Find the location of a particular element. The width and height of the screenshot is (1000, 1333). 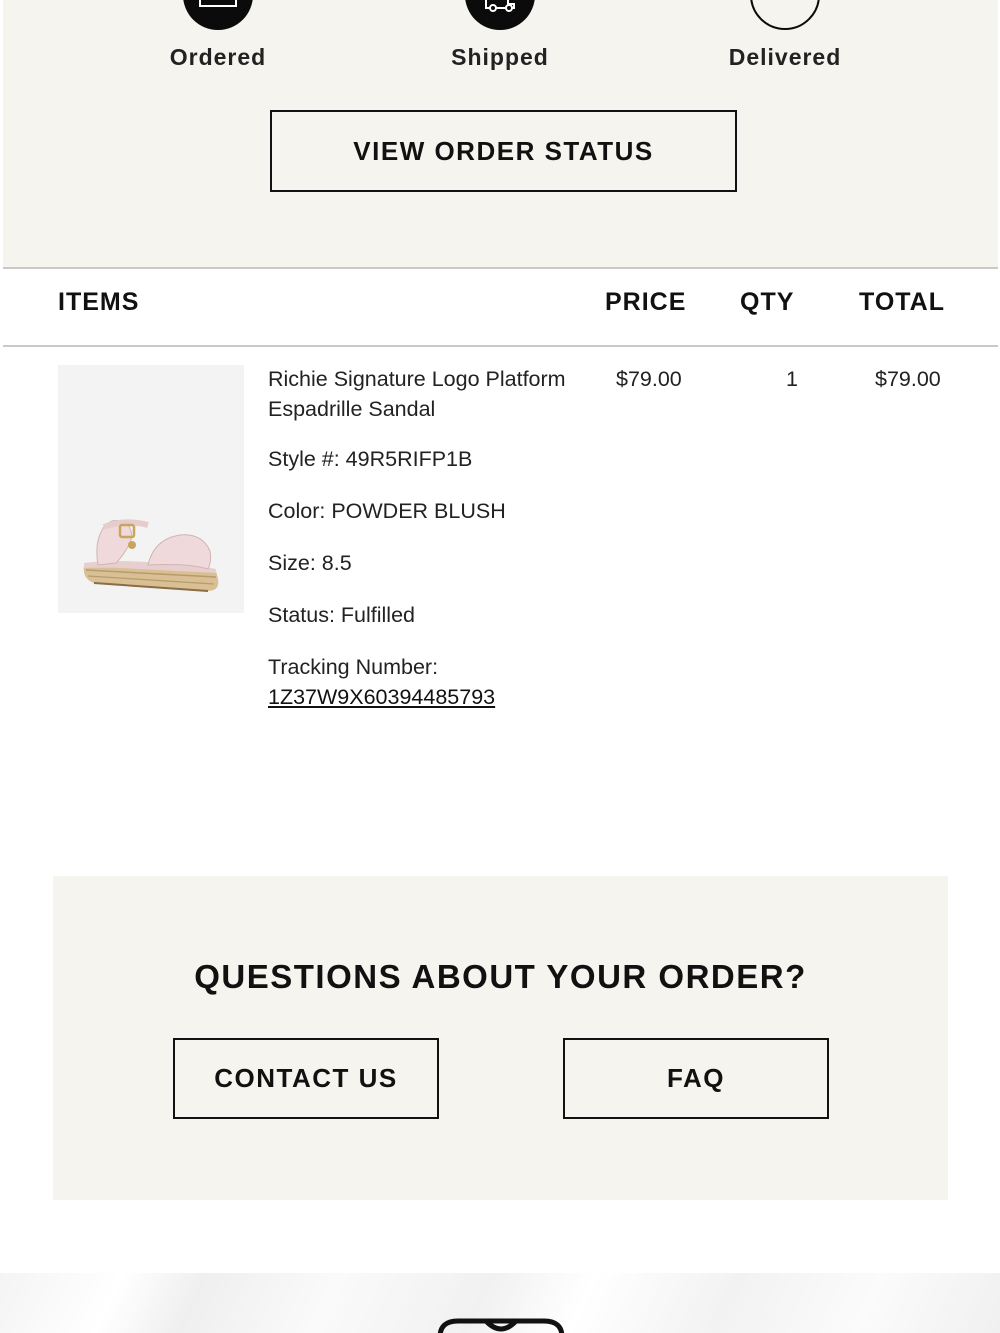

step-label: Shipped is located at coordinates (500, 57).